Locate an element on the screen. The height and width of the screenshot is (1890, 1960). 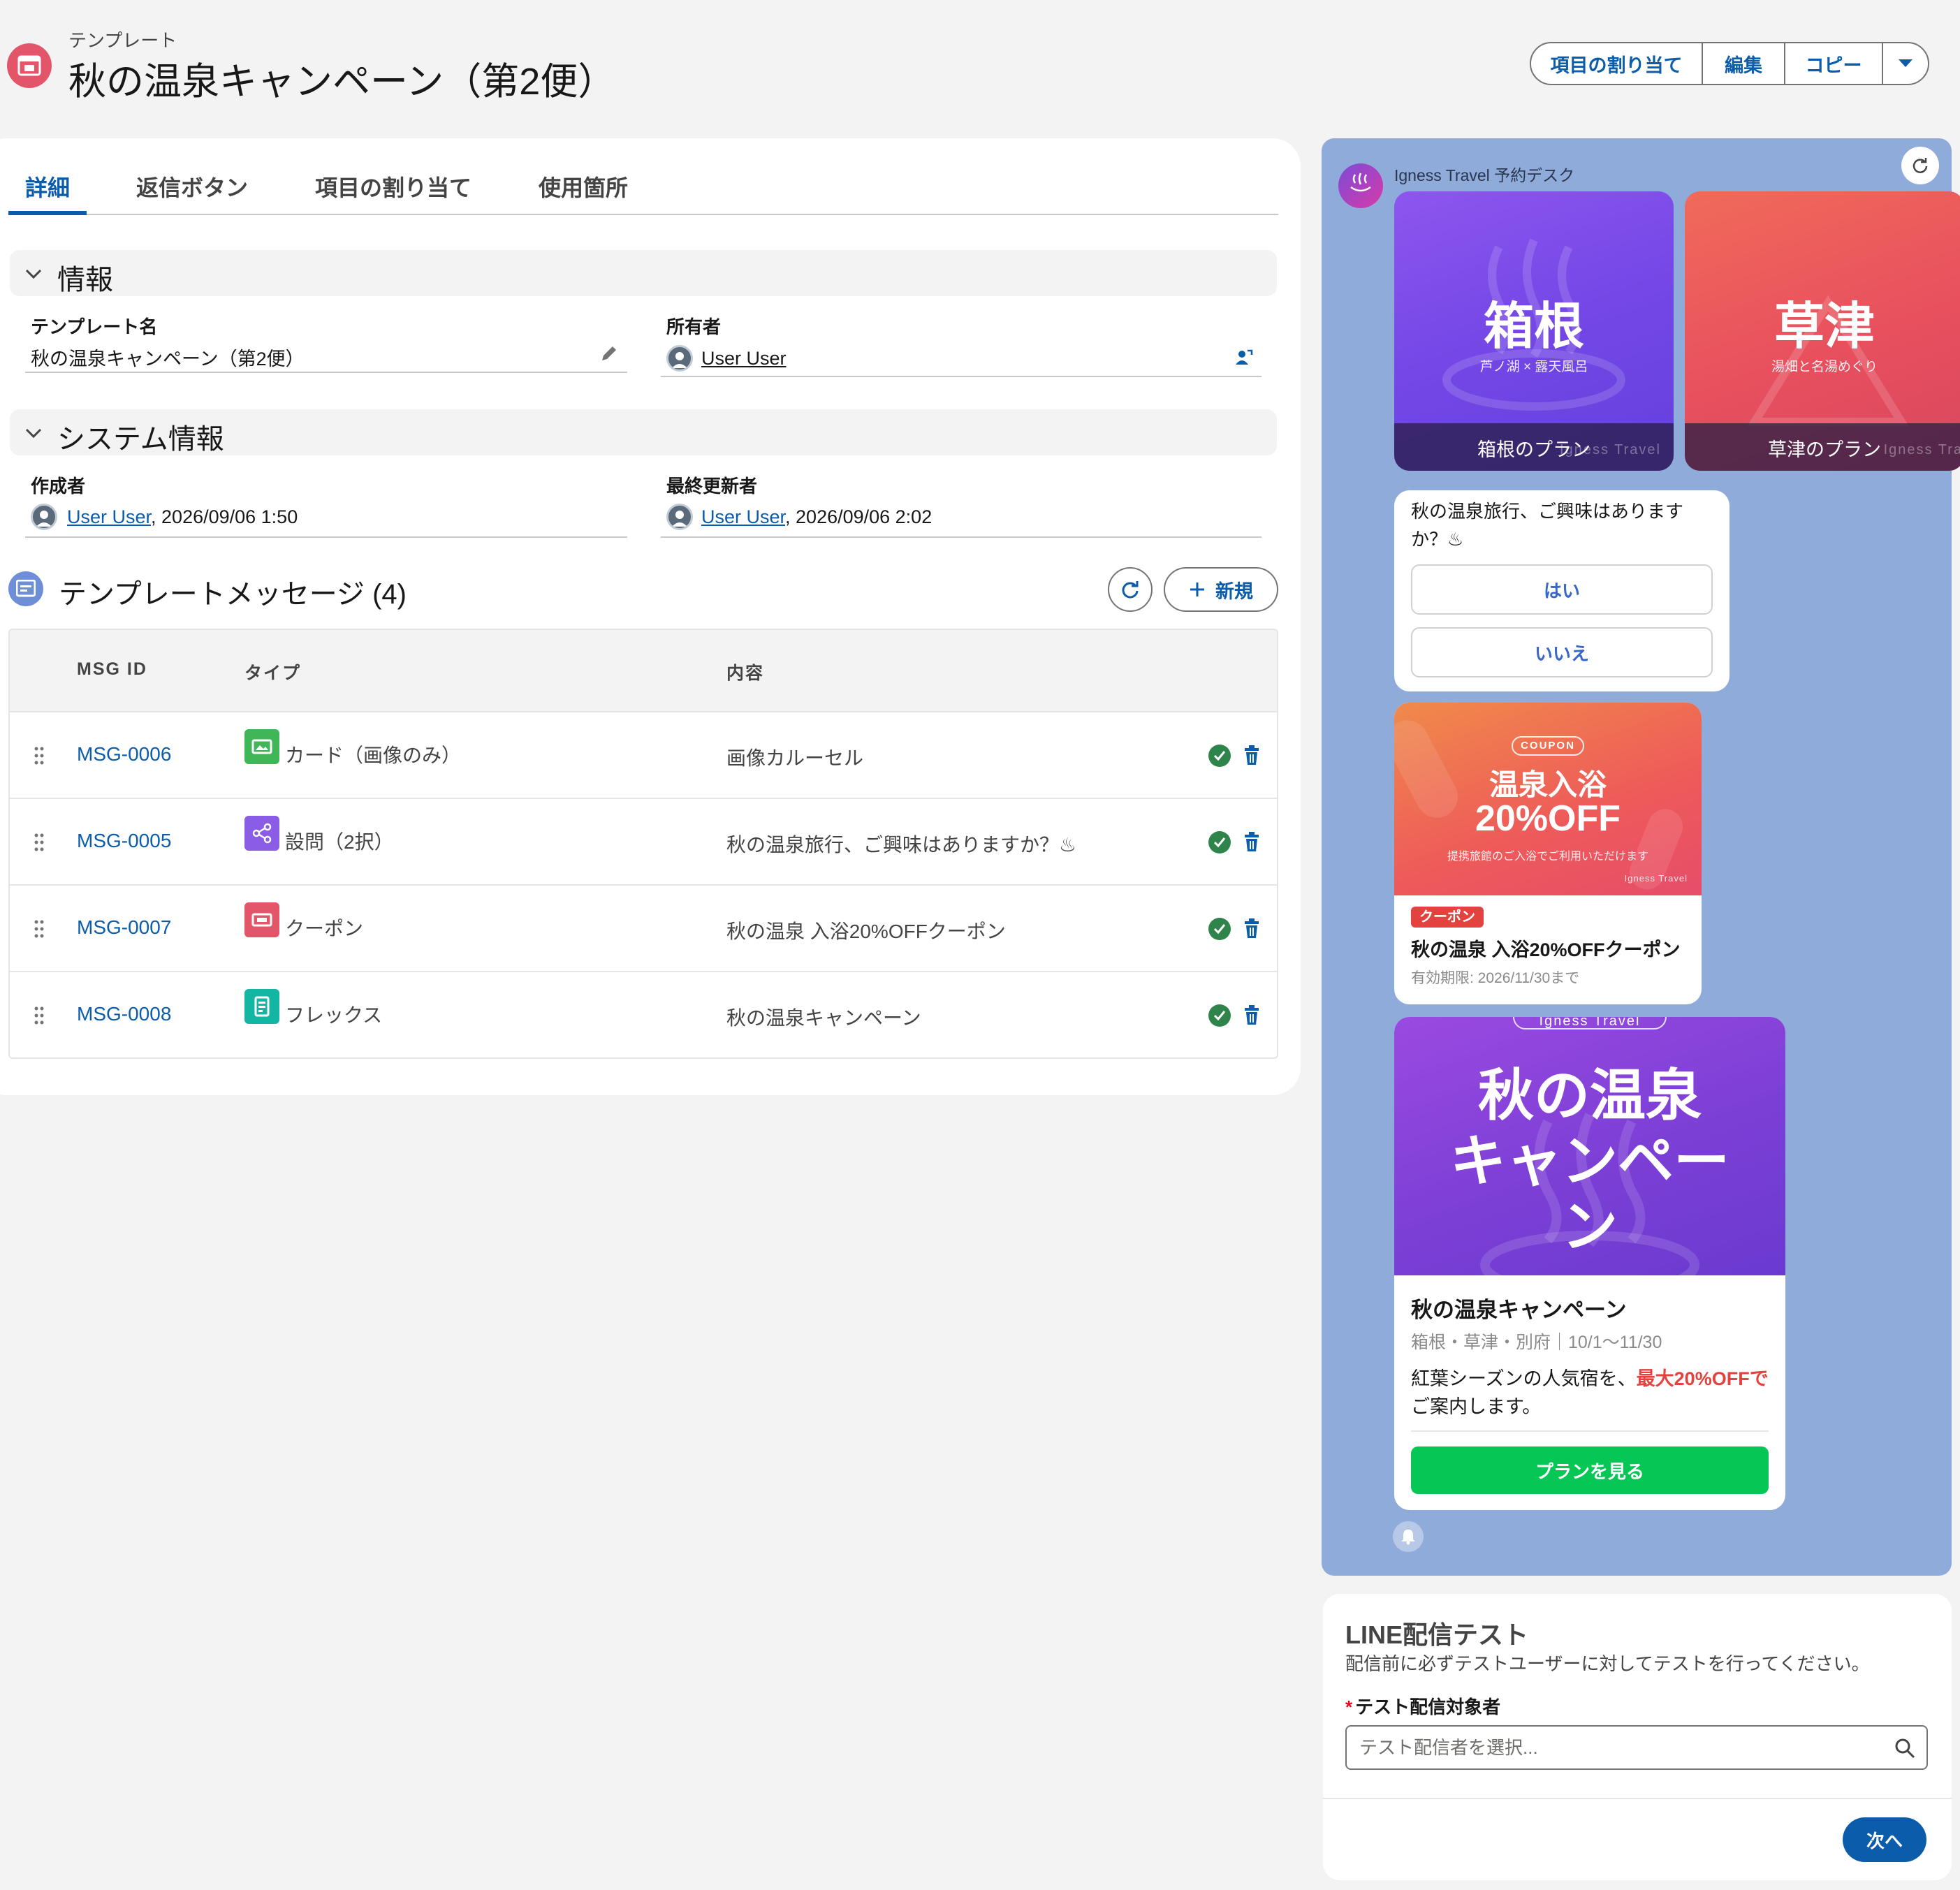
flex-body-highlight: 最大20%OFF is located at coordinates (1693, 1378).